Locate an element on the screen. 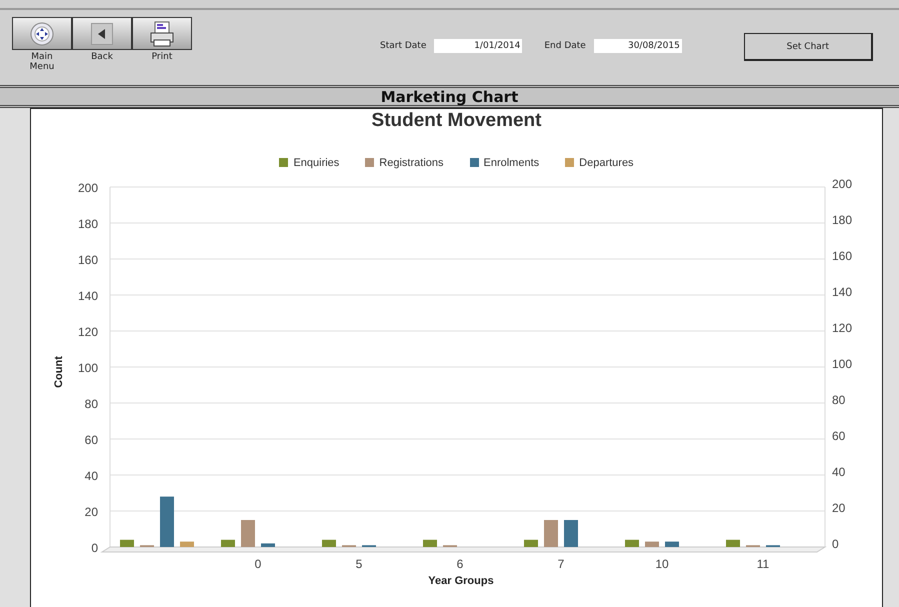 Image resolution: width=899 pixels, height=607 pixels. compass-icon is located at coordinates (42, 34).